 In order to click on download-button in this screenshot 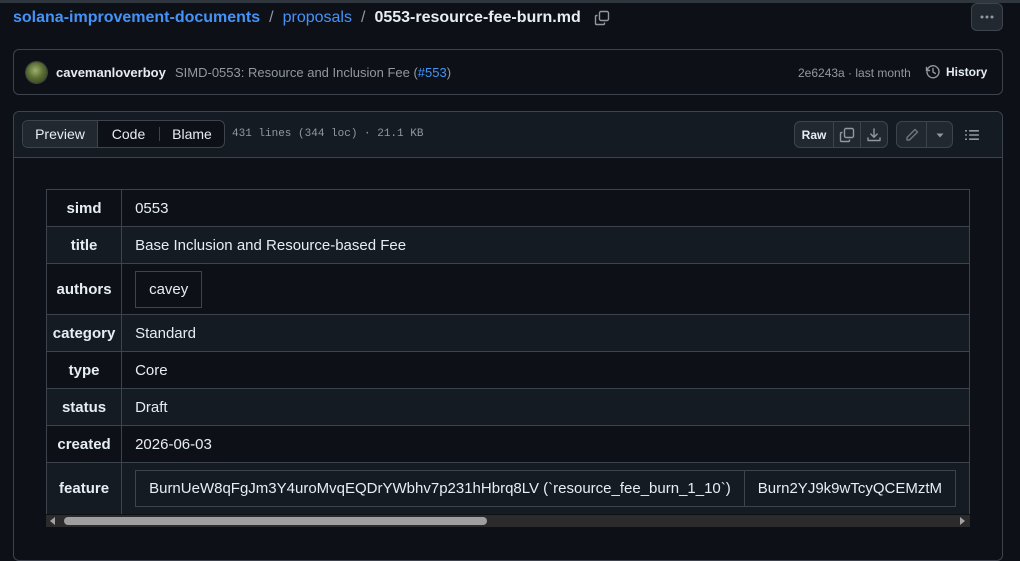, I will do `click(873, 134)`.